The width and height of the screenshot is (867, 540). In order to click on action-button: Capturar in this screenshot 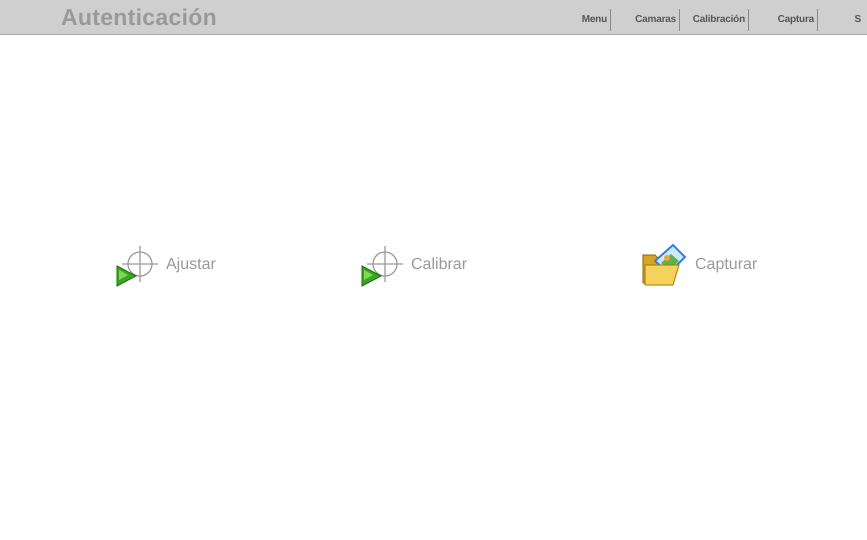, I will do `click(699, 265)`.